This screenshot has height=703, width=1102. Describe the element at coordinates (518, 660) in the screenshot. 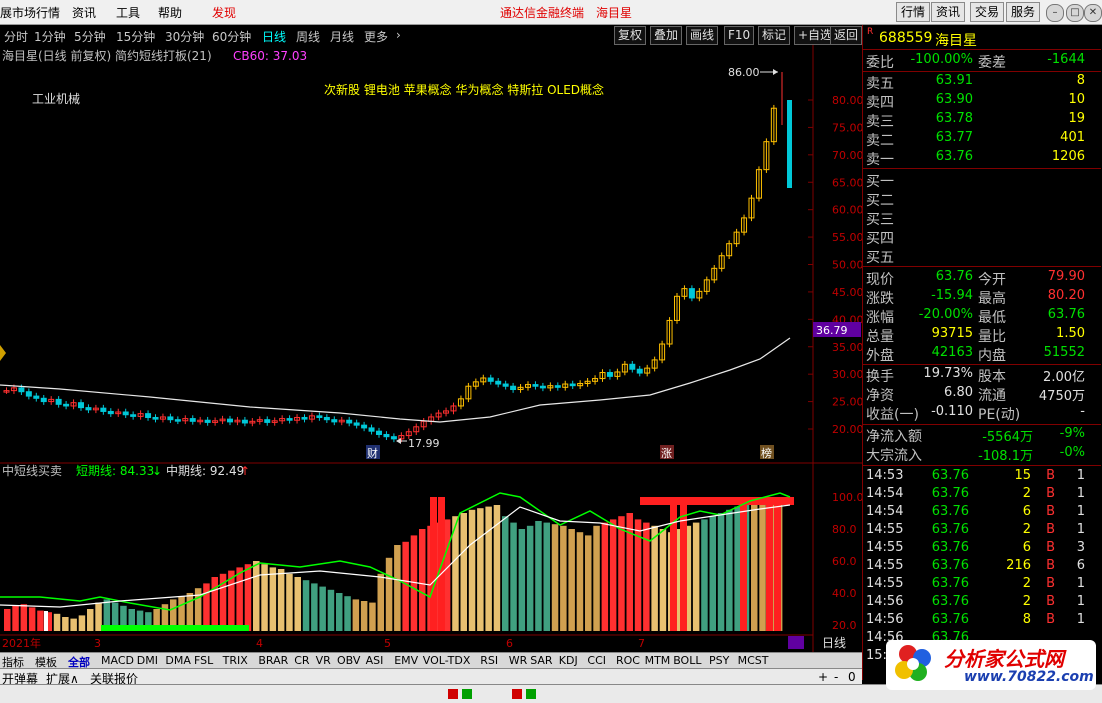

I see `indicator-tab-16: WR` at that location.